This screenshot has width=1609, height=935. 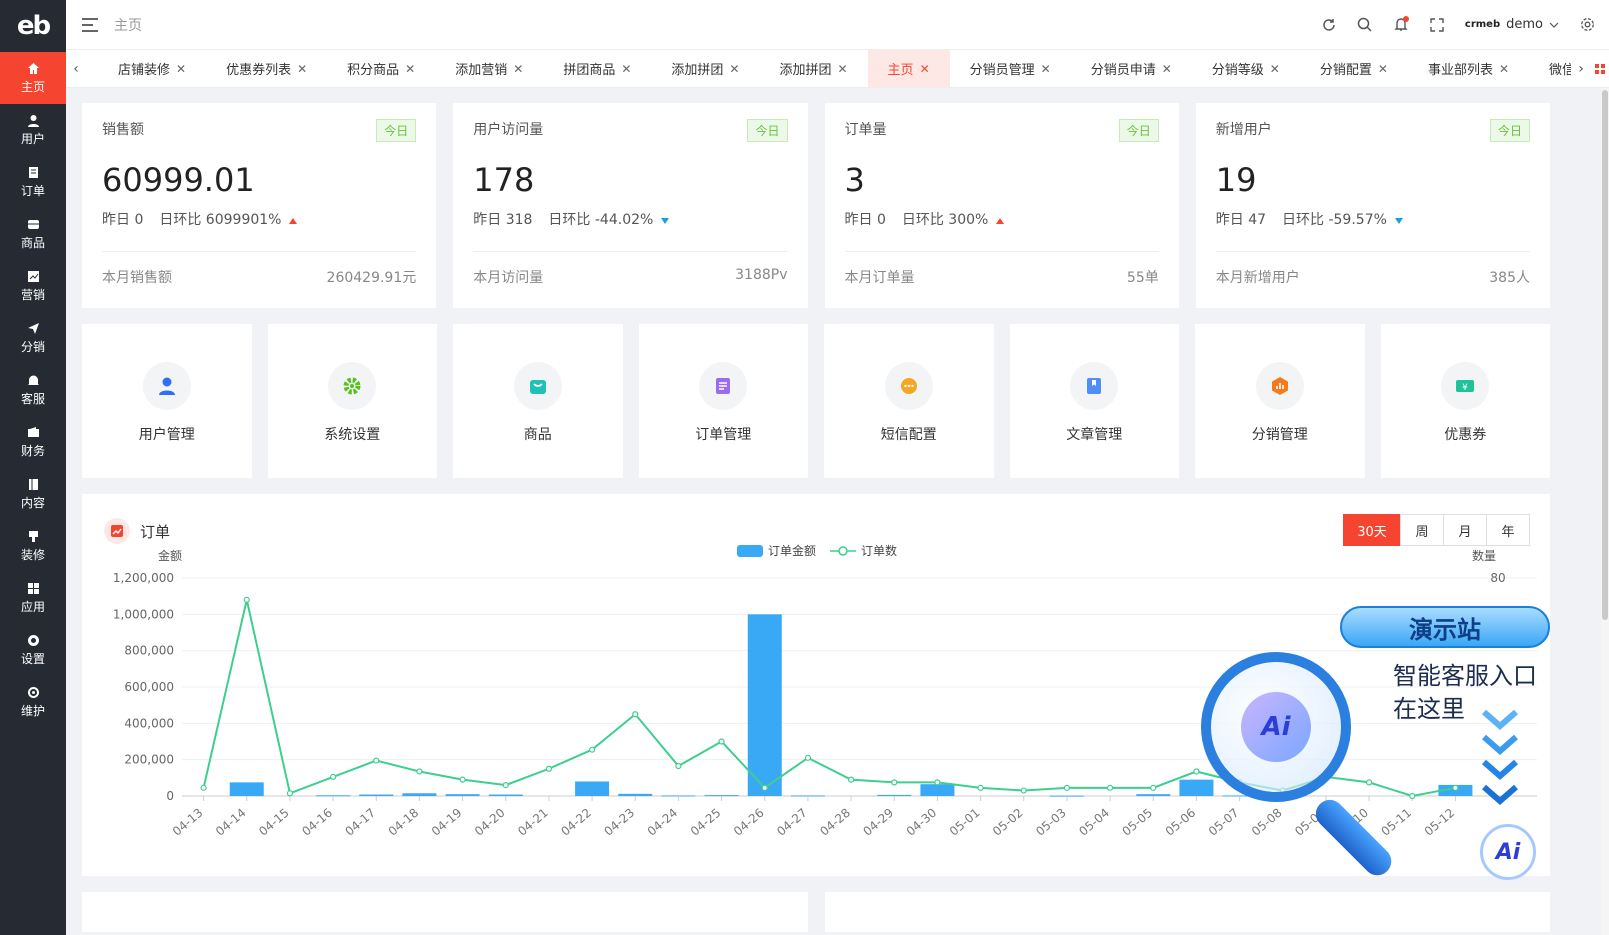 I want to click on settings-gear-icon, so click(x=1587, y=25).